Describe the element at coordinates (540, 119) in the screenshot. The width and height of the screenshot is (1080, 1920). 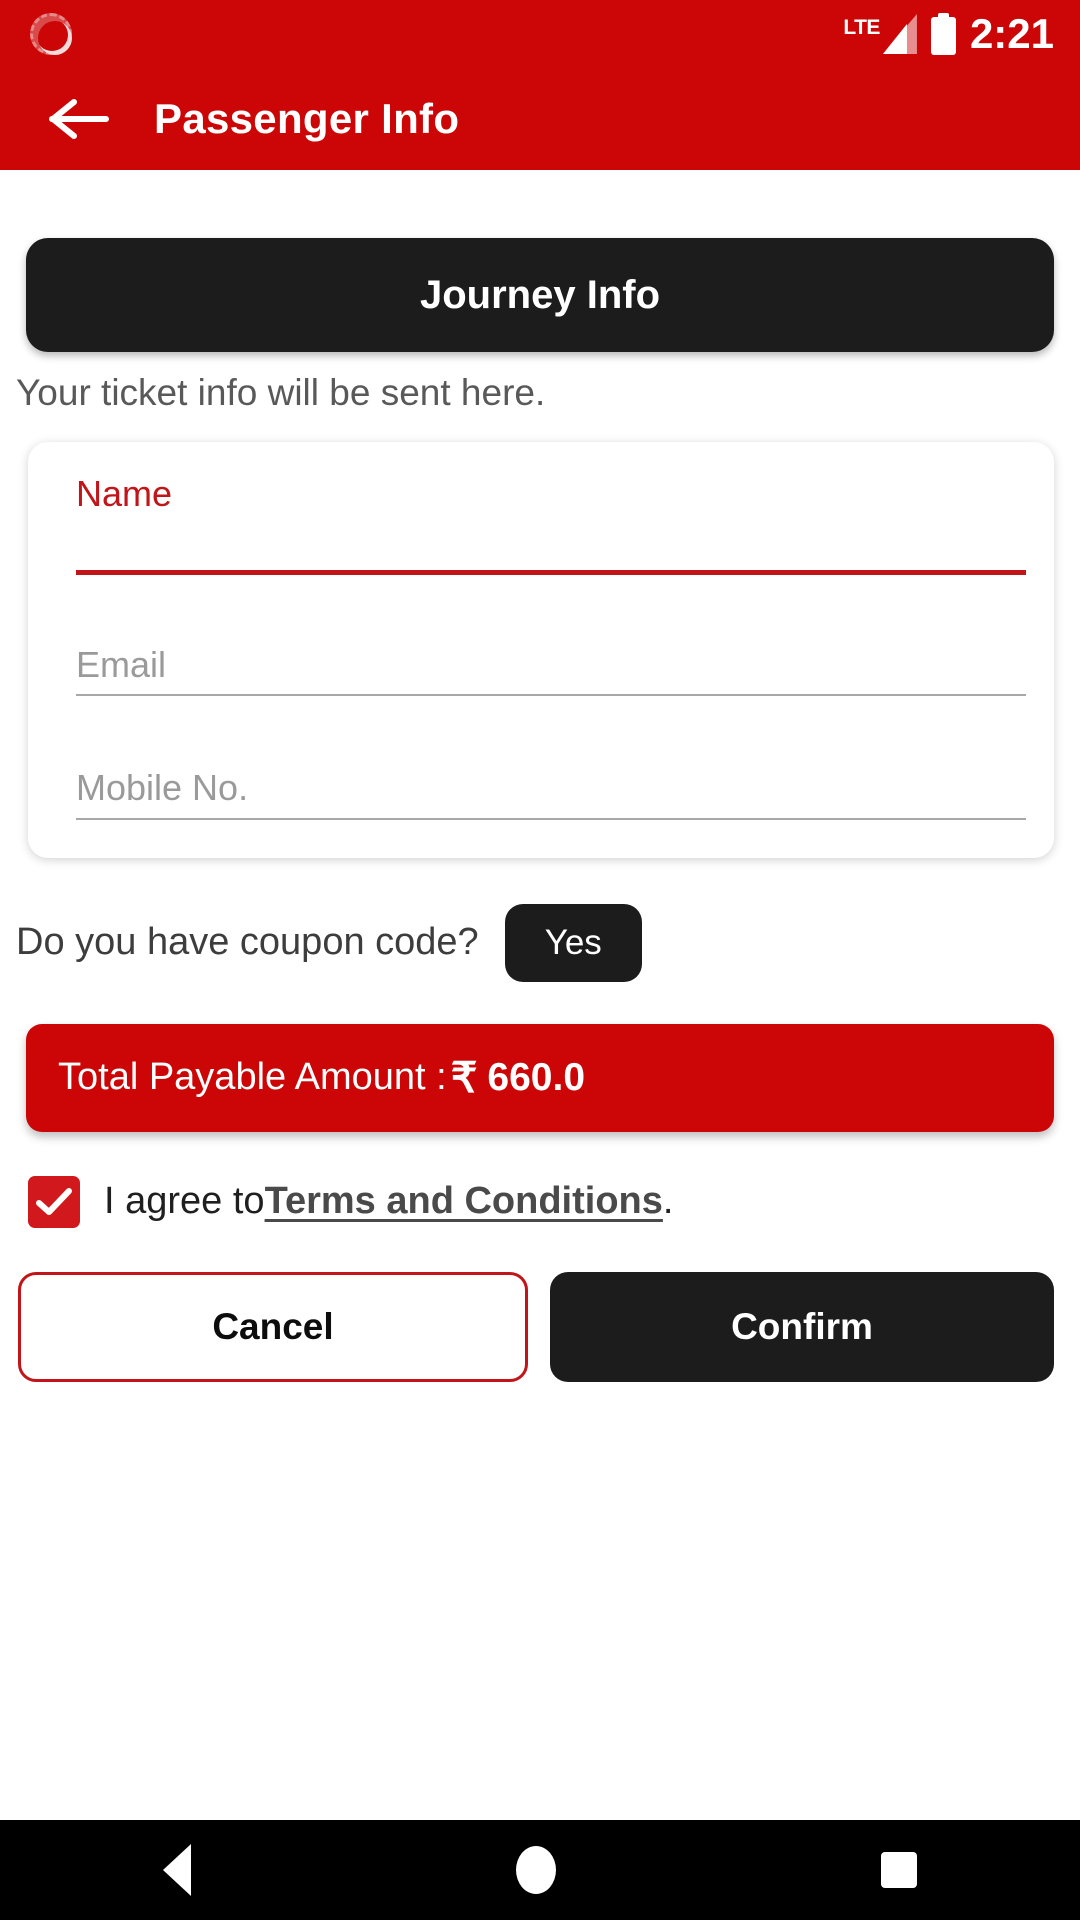
I see `app-bar: Passenger Info` at that location.